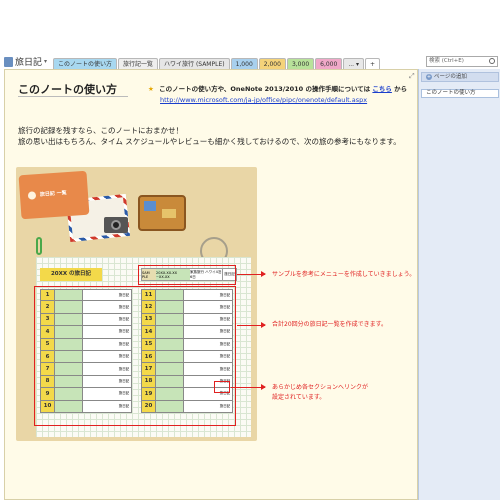  I want to click on plus-icon: +, so click(429, 77).